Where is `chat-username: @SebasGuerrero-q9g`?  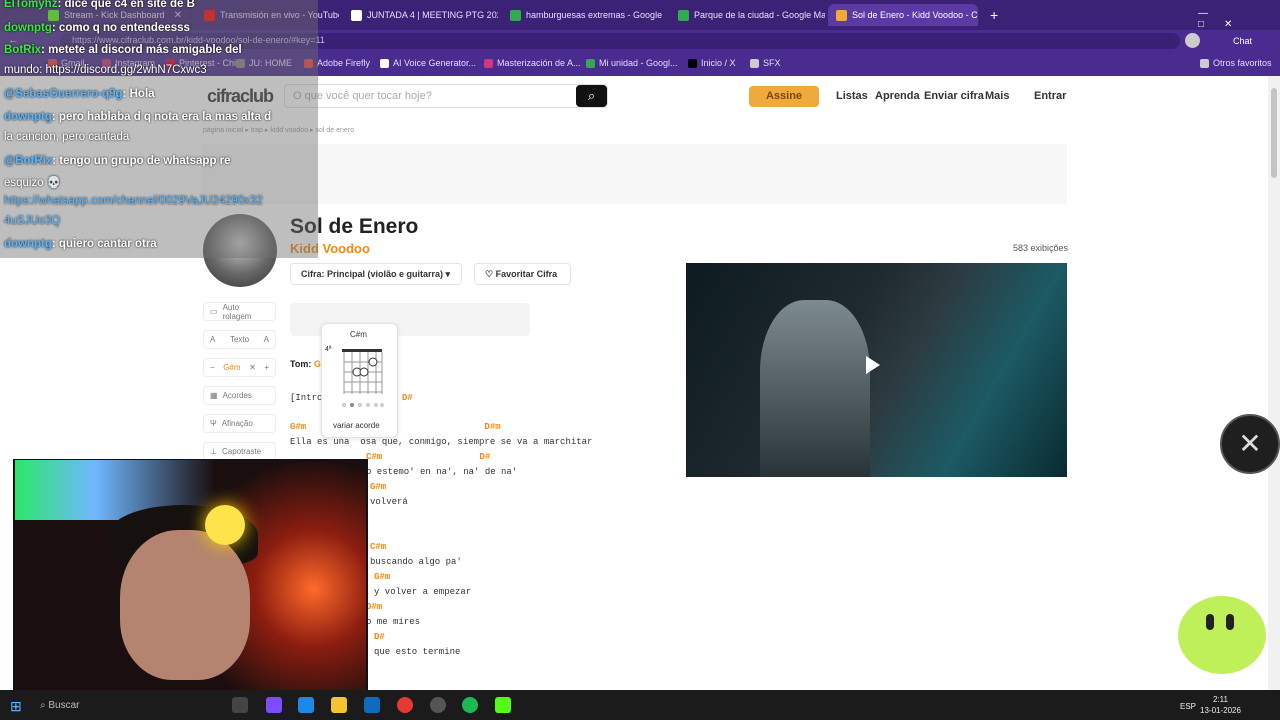
chat-username: @SebasGuerrero-q9g is located at coordinates (63, 94).